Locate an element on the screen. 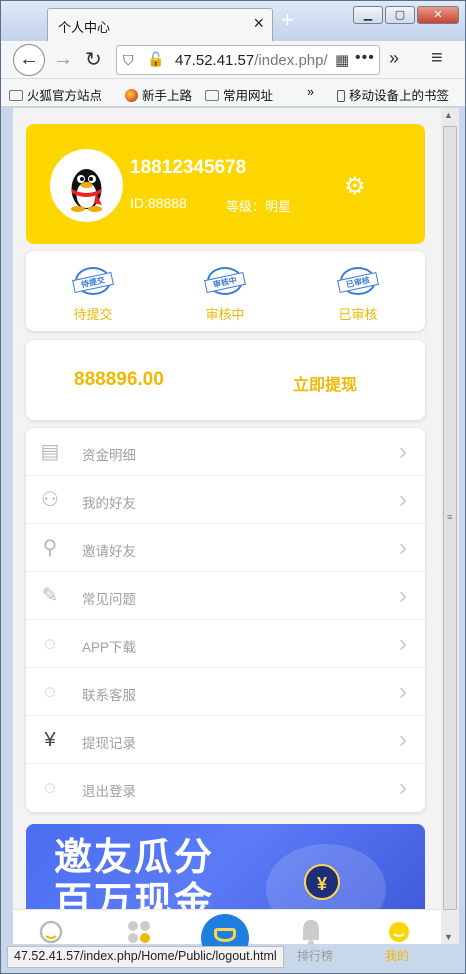  menu-label: APP下载 is located at coordinates (109, 647).